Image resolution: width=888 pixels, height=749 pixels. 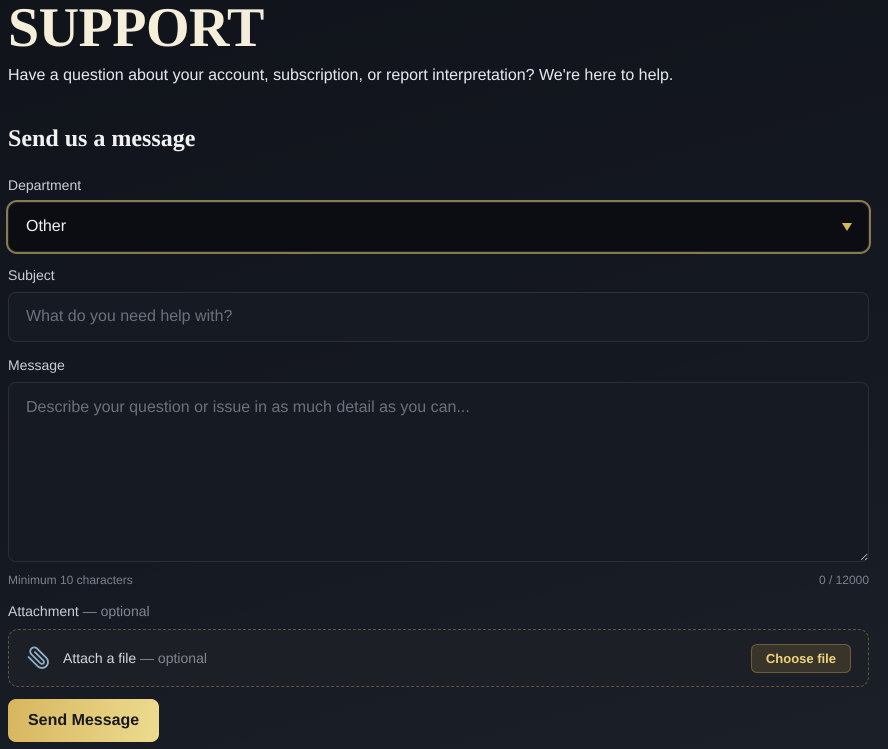 What do you see at coordinates (847, 227) in the screenshot?
I see `caret-icon` at bounding box center [847, 227].